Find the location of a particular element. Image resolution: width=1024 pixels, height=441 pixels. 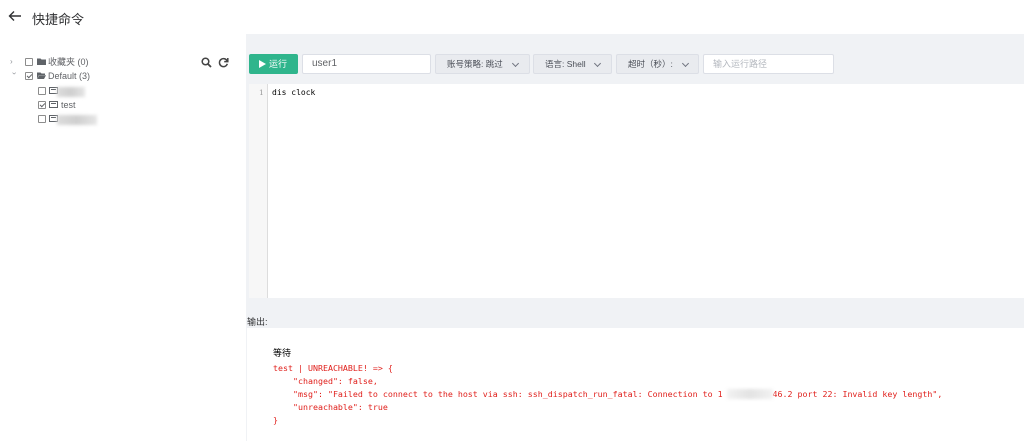

language-label: 语言: Shell is located at coordinates (565, 64).